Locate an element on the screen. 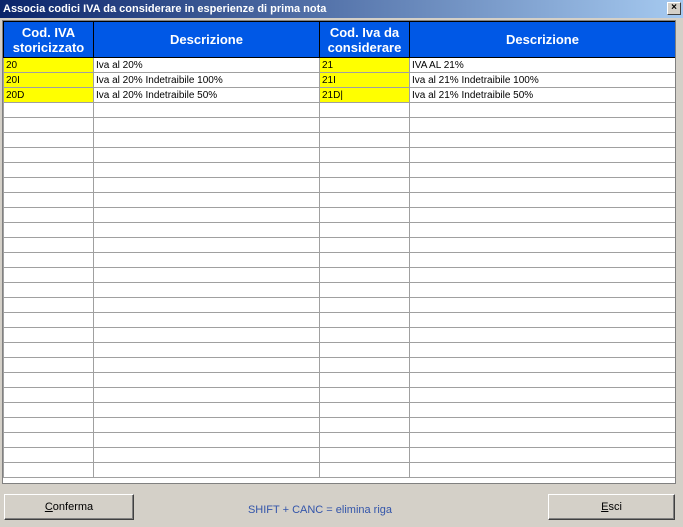 This screenshot has width=683, height=527. cod-iva-storicizzato-cell: 20I is located at coordinates (48, 80).